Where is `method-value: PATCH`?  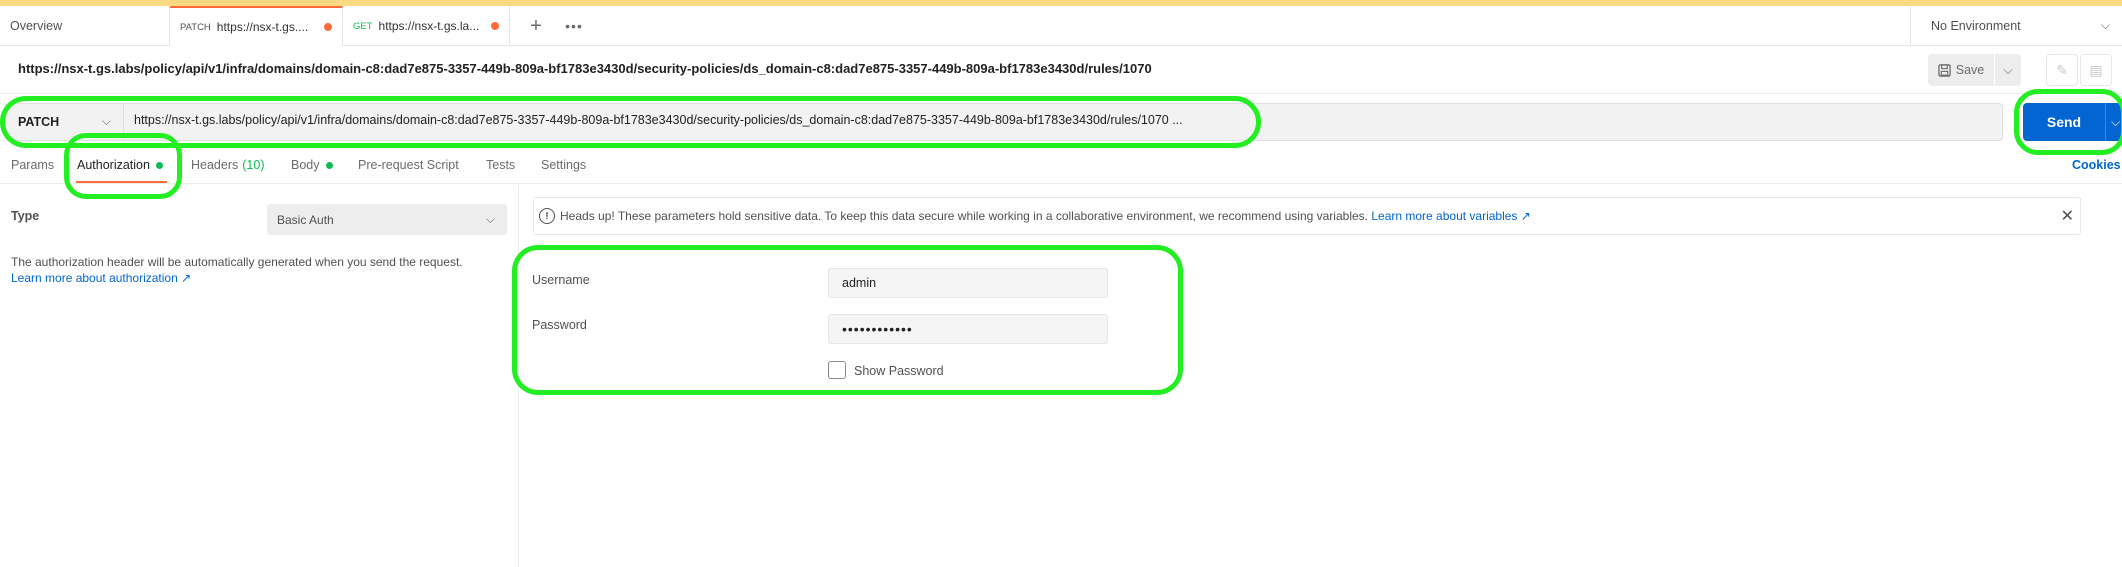
method-value: PATCH is located at coordinates (39, 122).